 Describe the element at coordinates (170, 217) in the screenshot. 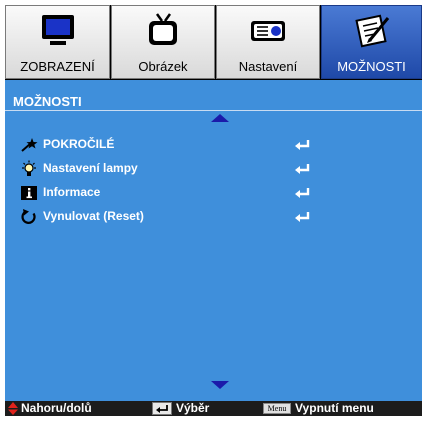

I see `menu-item-reset: Vynulovat (Reset)` at that location.